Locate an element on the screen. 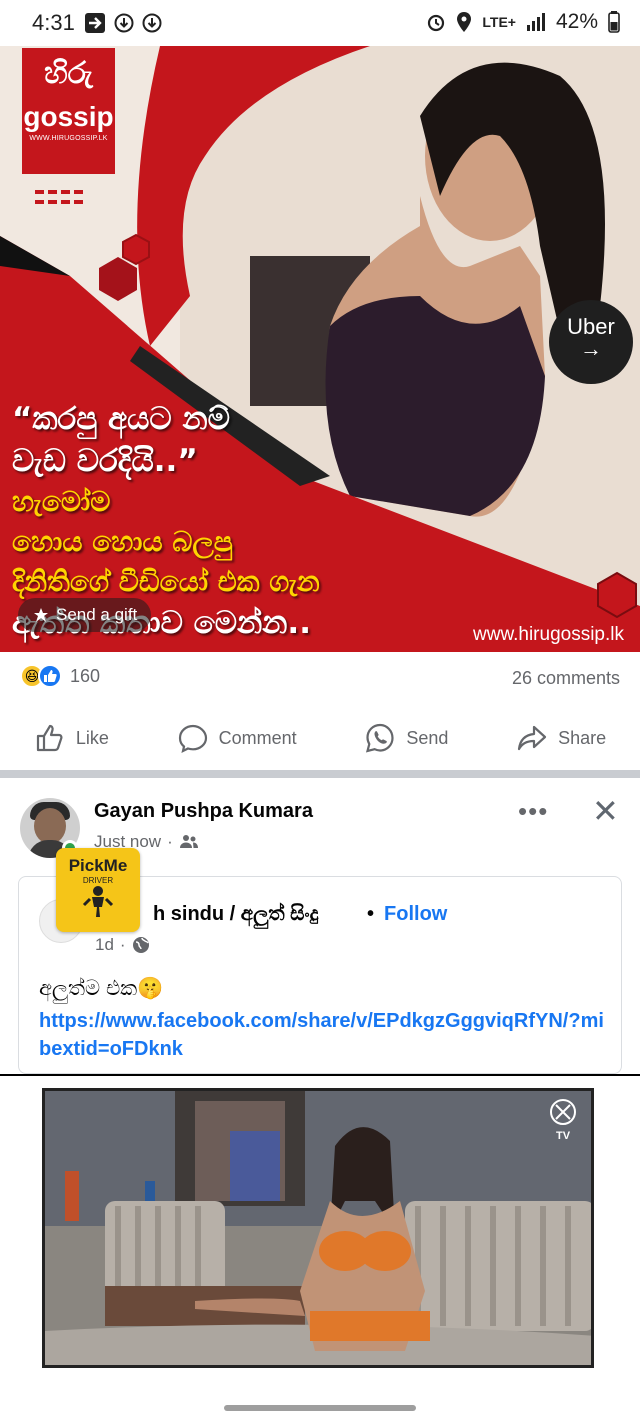  close-button: ✕ is located at coordinates (605, 811).